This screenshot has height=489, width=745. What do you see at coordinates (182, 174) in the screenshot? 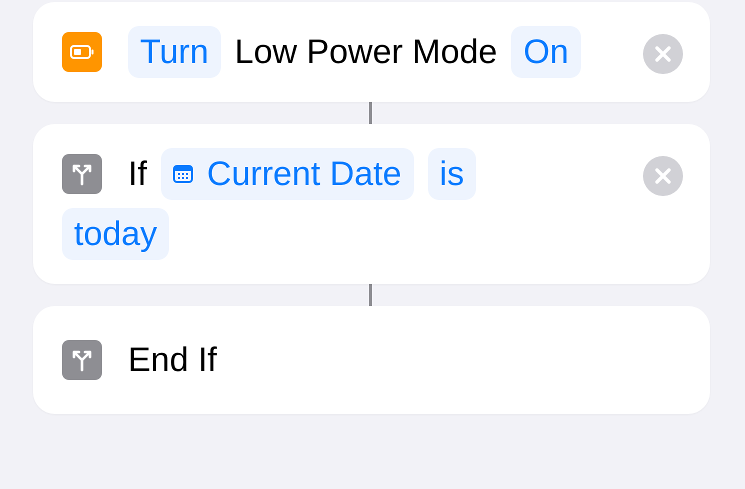
I see `calendar-icon` at bounding box center [182, 174].